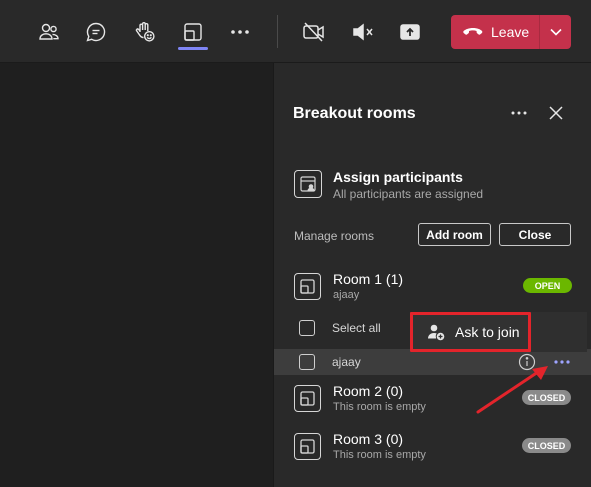 This screenshot has height=487, width=591. I want to click on leave-label: Leave, so click(510, 32).